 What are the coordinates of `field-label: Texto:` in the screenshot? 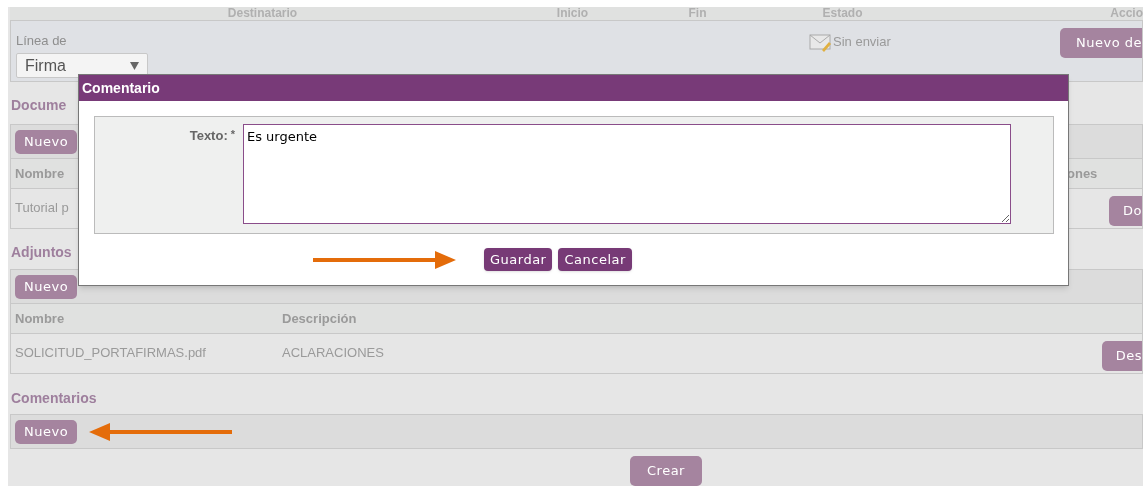 It's located at (208, 136).